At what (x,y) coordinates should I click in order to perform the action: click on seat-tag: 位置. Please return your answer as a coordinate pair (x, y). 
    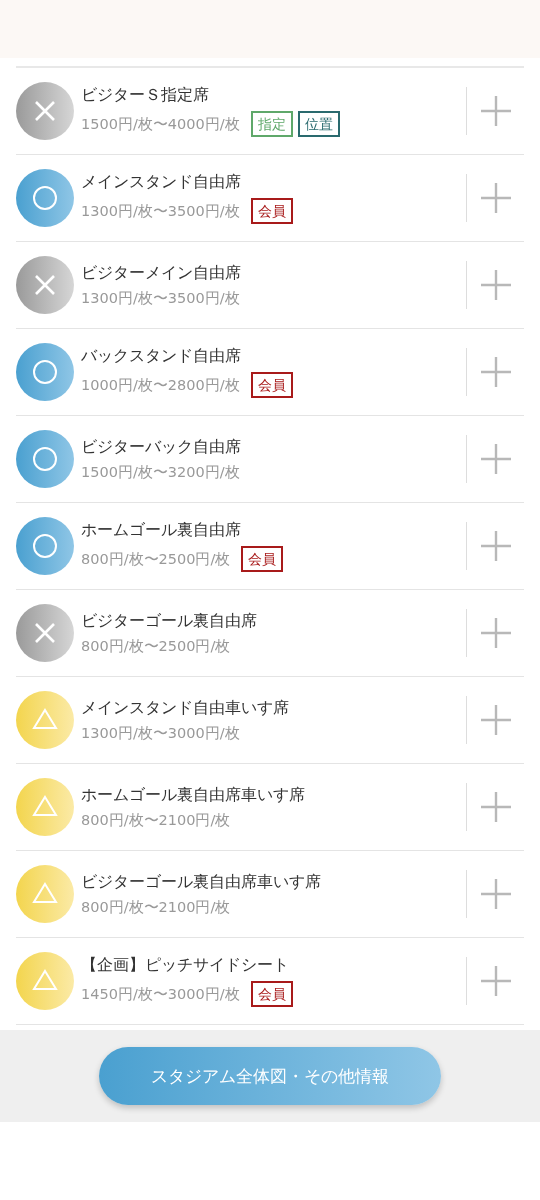
    Looking at the image, I should click on (318, 124).